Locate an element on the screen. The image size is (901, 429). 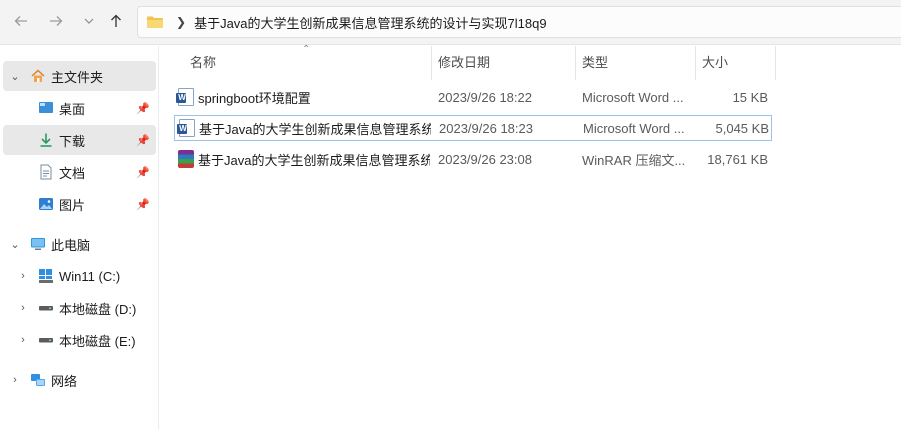
download-icon is located at coordinates (46, 140).